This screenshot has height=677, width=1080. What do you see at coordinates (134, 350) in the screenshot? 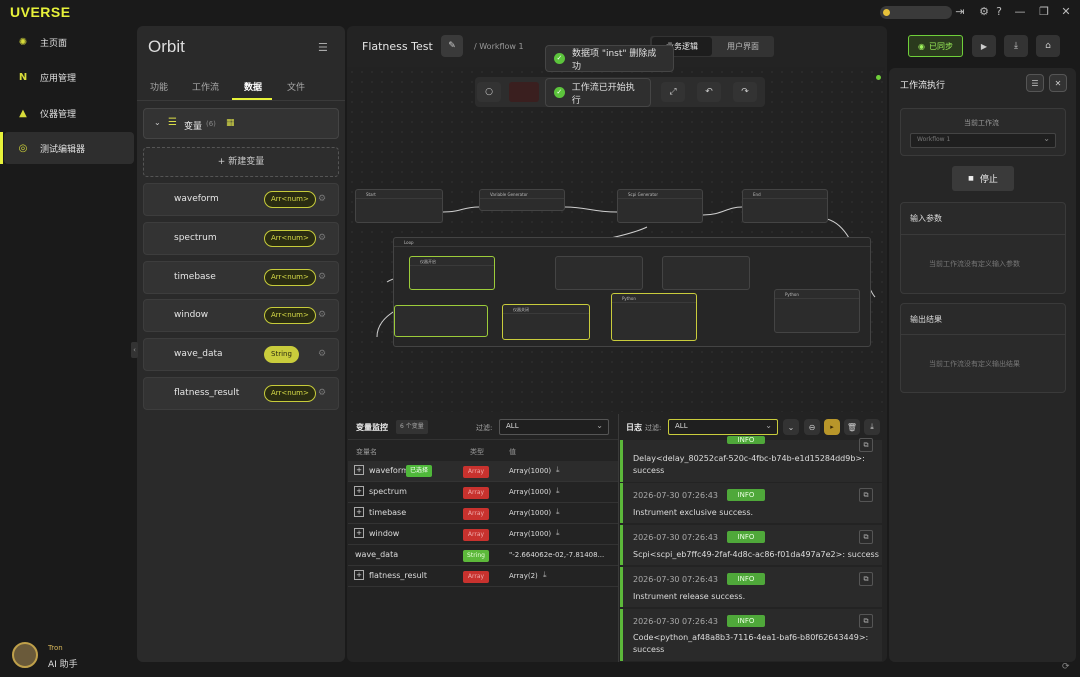
I see `sidebar-collapse-handle: ‹` at bounding box center [134, 350].